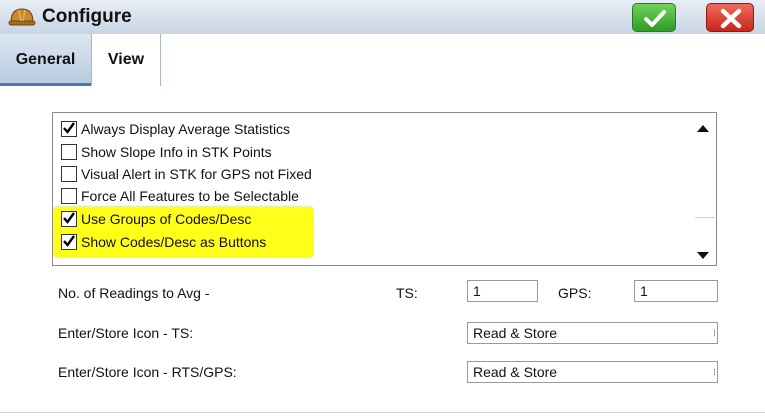 This screenshot has height=419, width=765. What do you see at coordinates (705, 217) in the screenshot?
I see `scrollbar-thumb` at bounding box center [705, 217].